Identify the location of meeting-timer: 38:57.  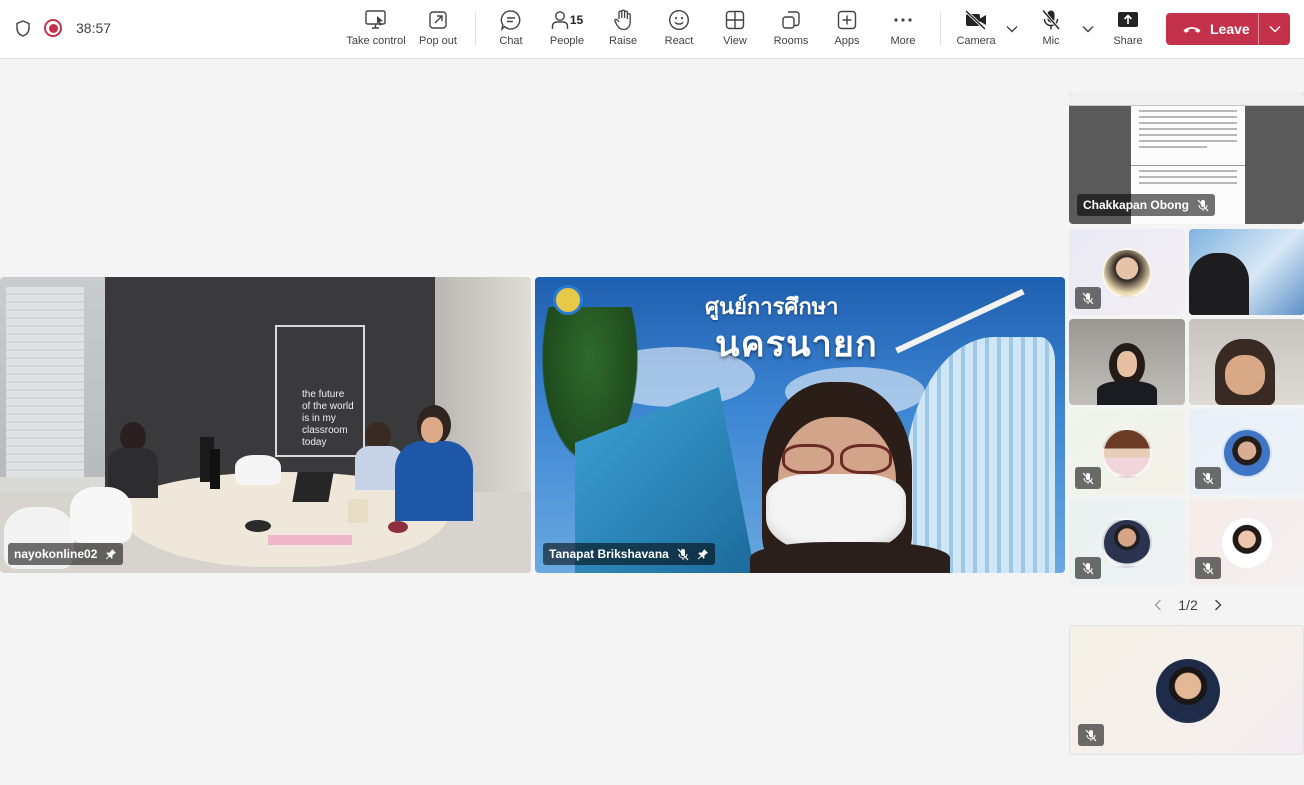
(94, 28).